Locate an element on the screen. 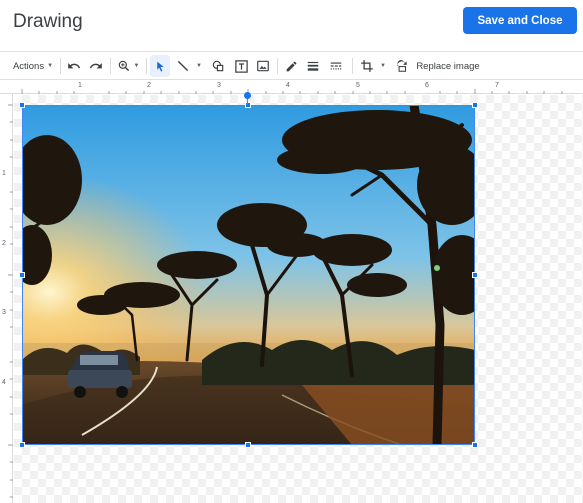 The image size is (583, 503). resize-handle-bottom-left is located at coordinates (22, 445).